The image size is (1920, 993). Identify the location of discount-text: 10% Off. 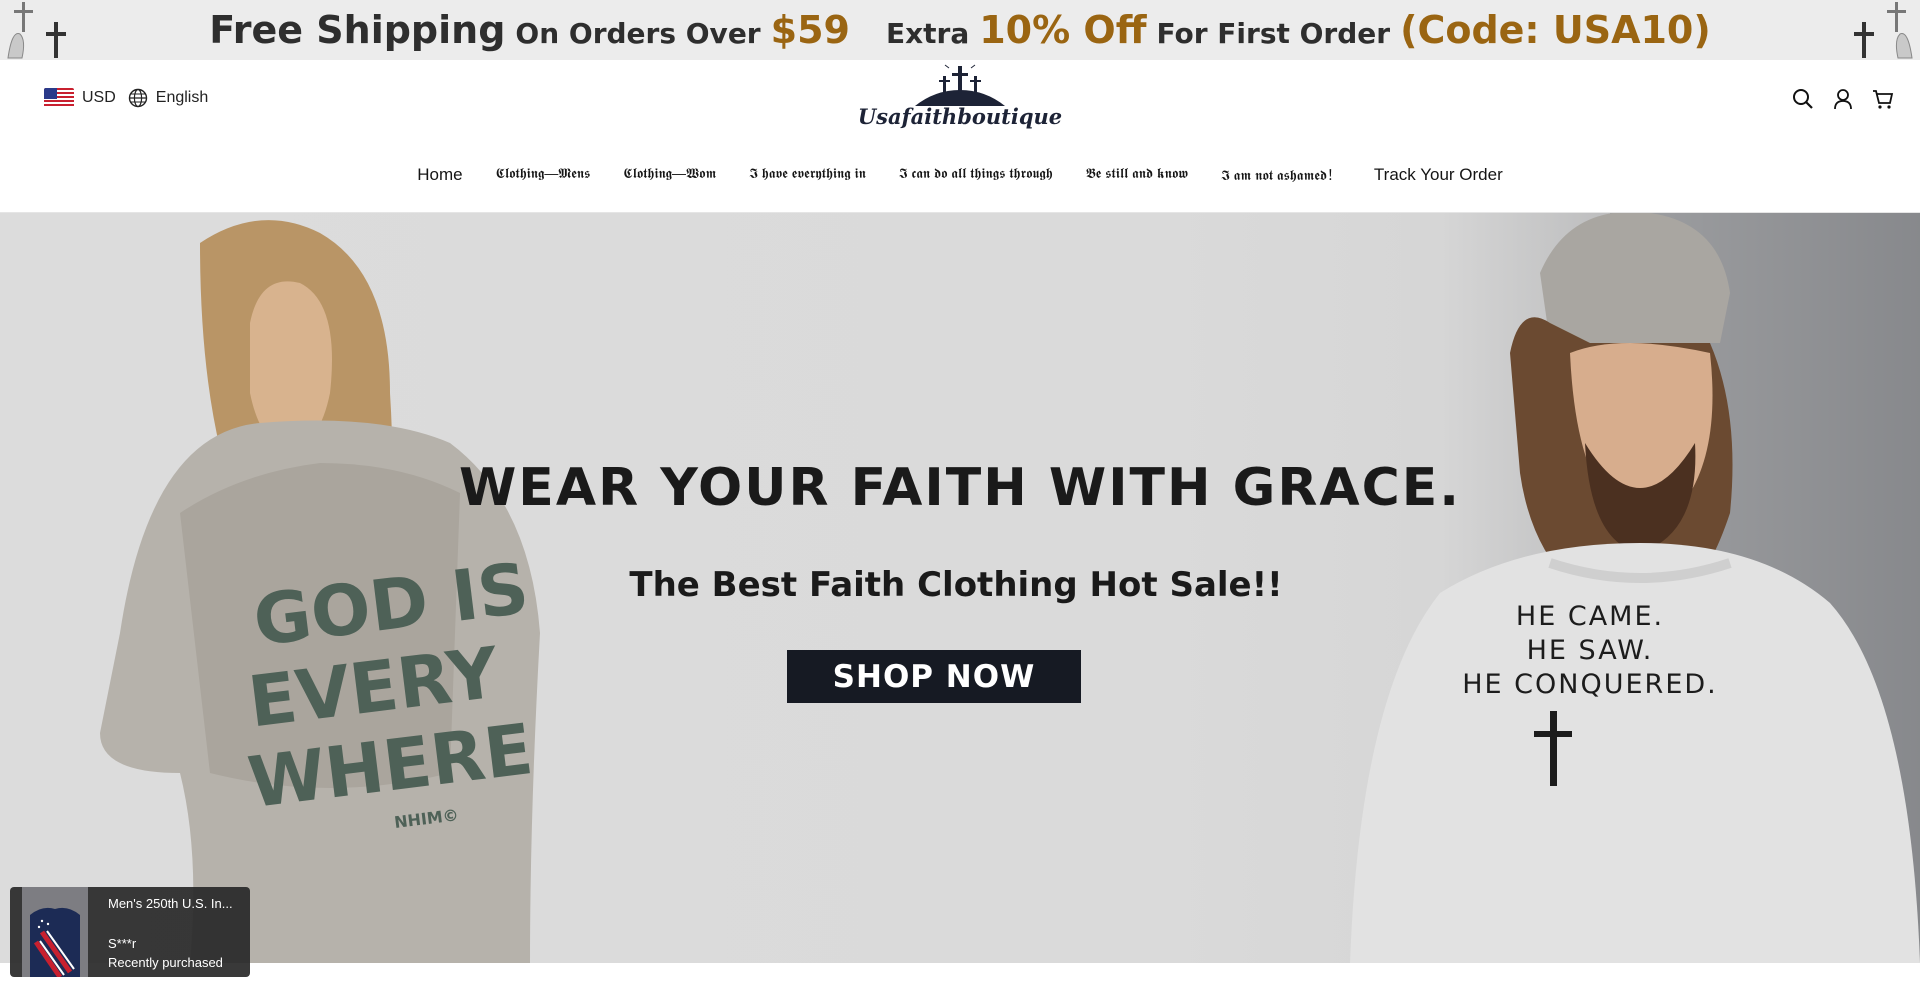
(1063, 30).